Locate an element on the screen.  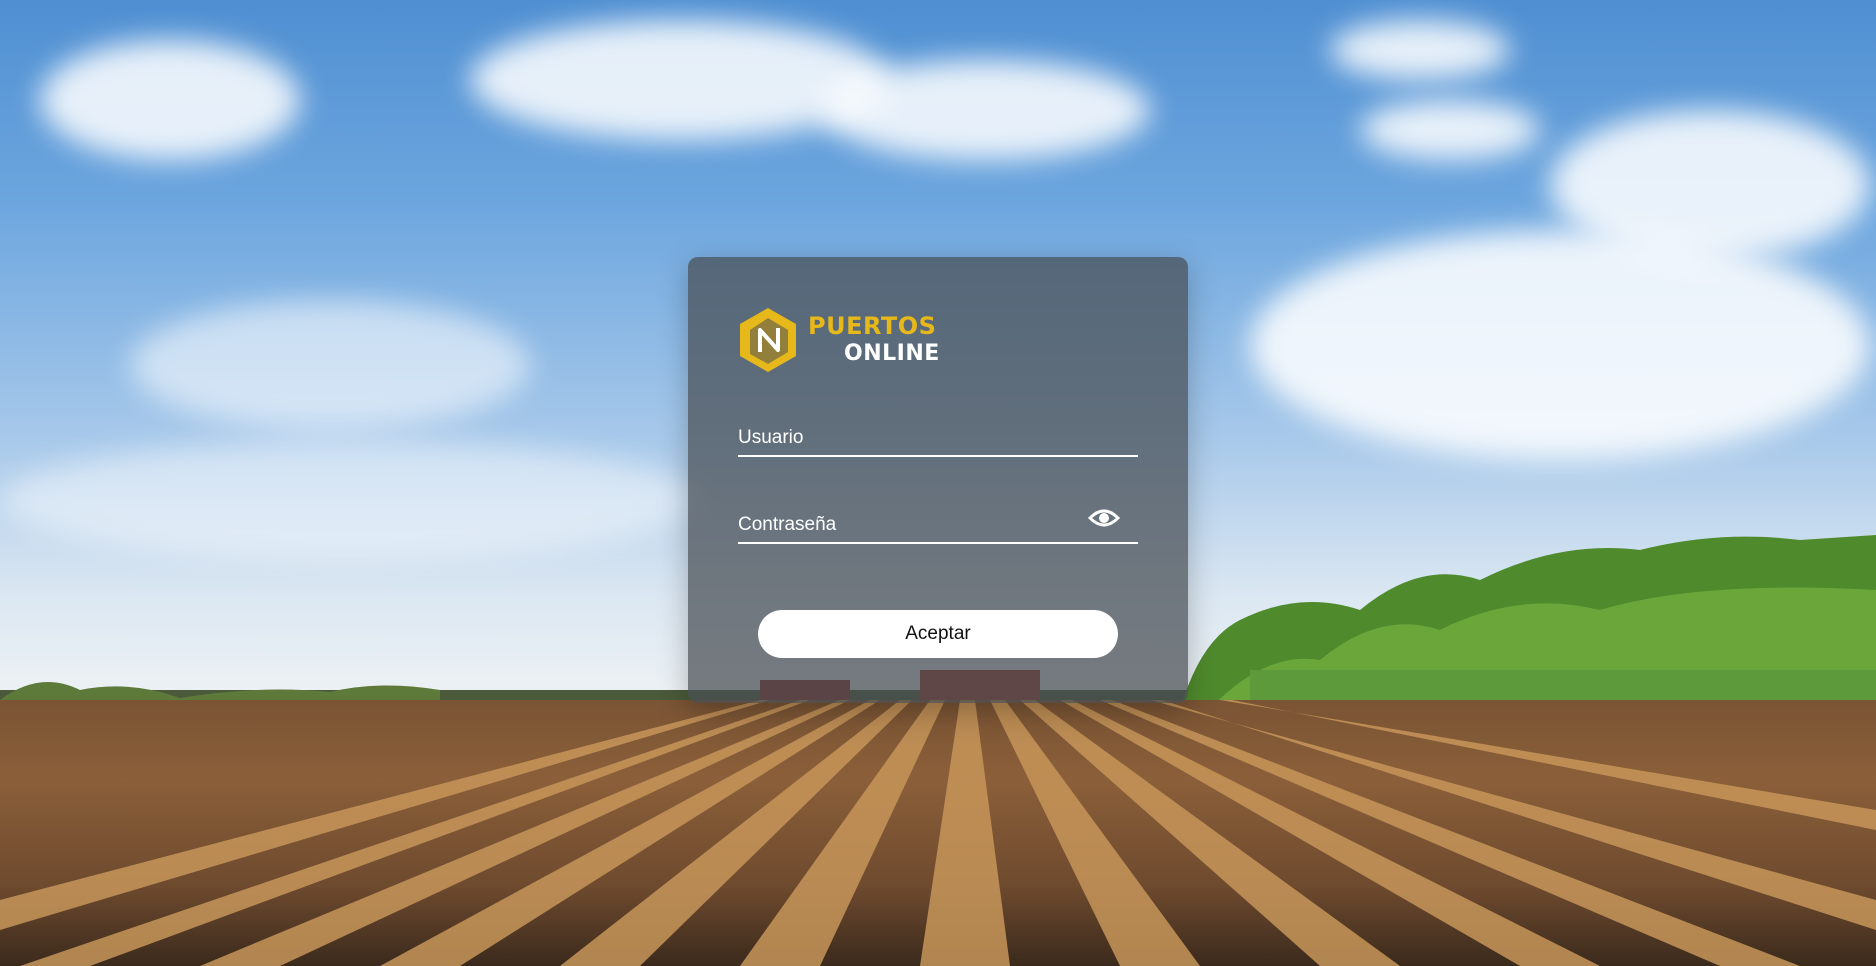
brand-logo: PUERTOS ONLINE is located at coordinates (839, 340).